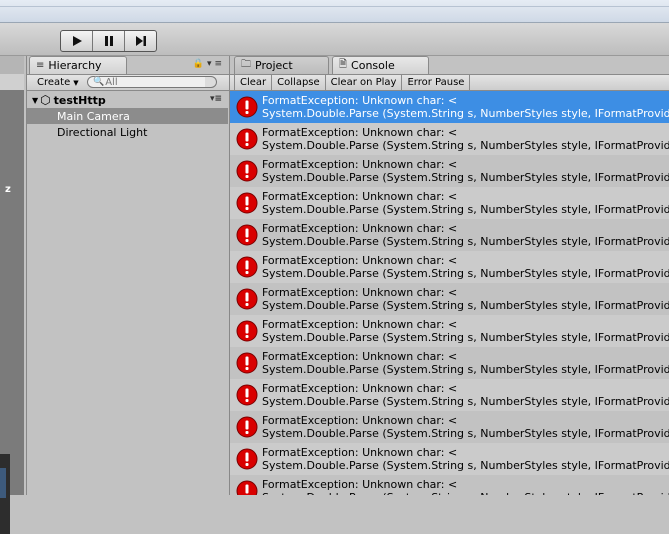 This screenshot has height=534, width=669. Describe the element at coordinates (99, 82) in the screenshot. I see `search-icon: 🔍` at that location.